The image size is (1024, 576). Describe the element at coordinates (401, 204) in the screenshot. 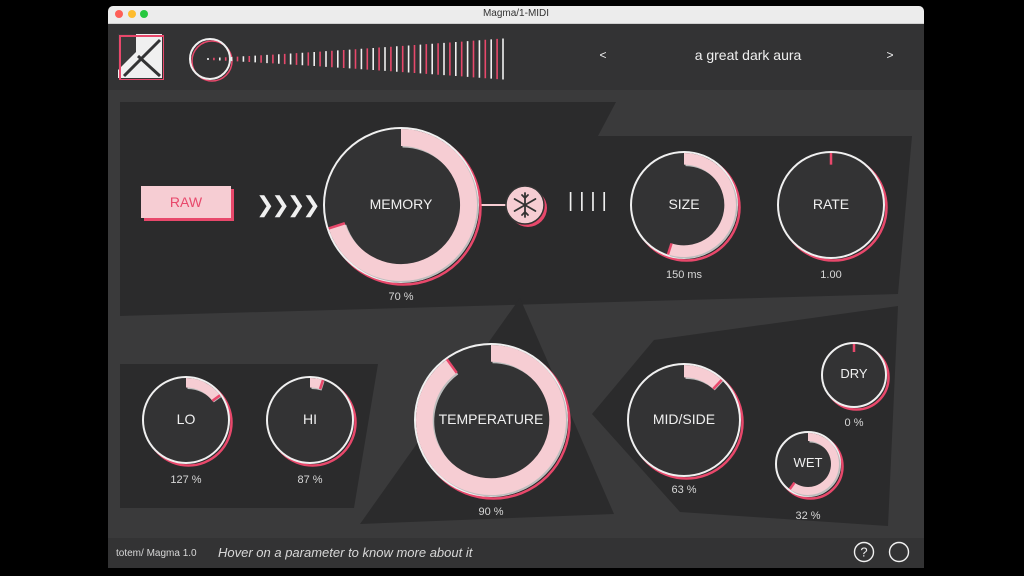

I see `knob-memory-label: MEMORY` at that location.